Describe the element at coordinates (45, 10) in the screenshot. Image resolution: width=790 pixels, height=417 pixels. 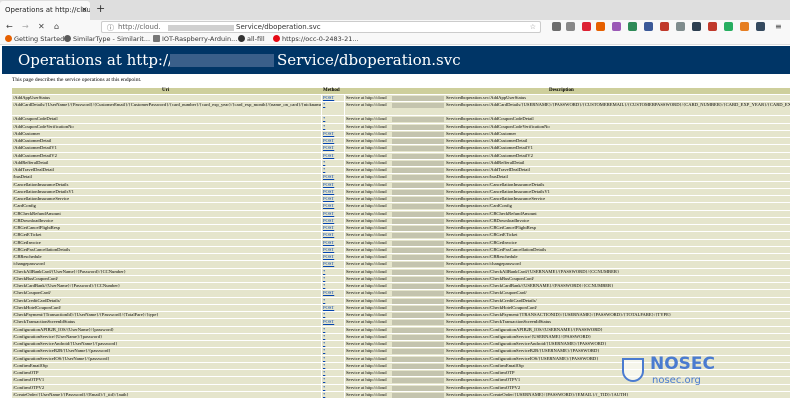
I see `browser-tab: Operations at http://cloud ×` at that location.